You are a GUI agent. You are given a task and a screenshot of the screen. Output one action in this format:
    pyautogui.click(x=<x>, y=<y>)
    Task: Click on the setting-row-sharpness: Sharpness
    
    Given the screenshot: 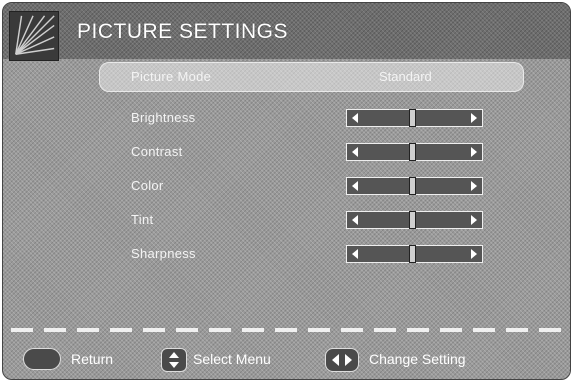 What is the action you would take?
    pyautogui.click(x=311, y=254)
    